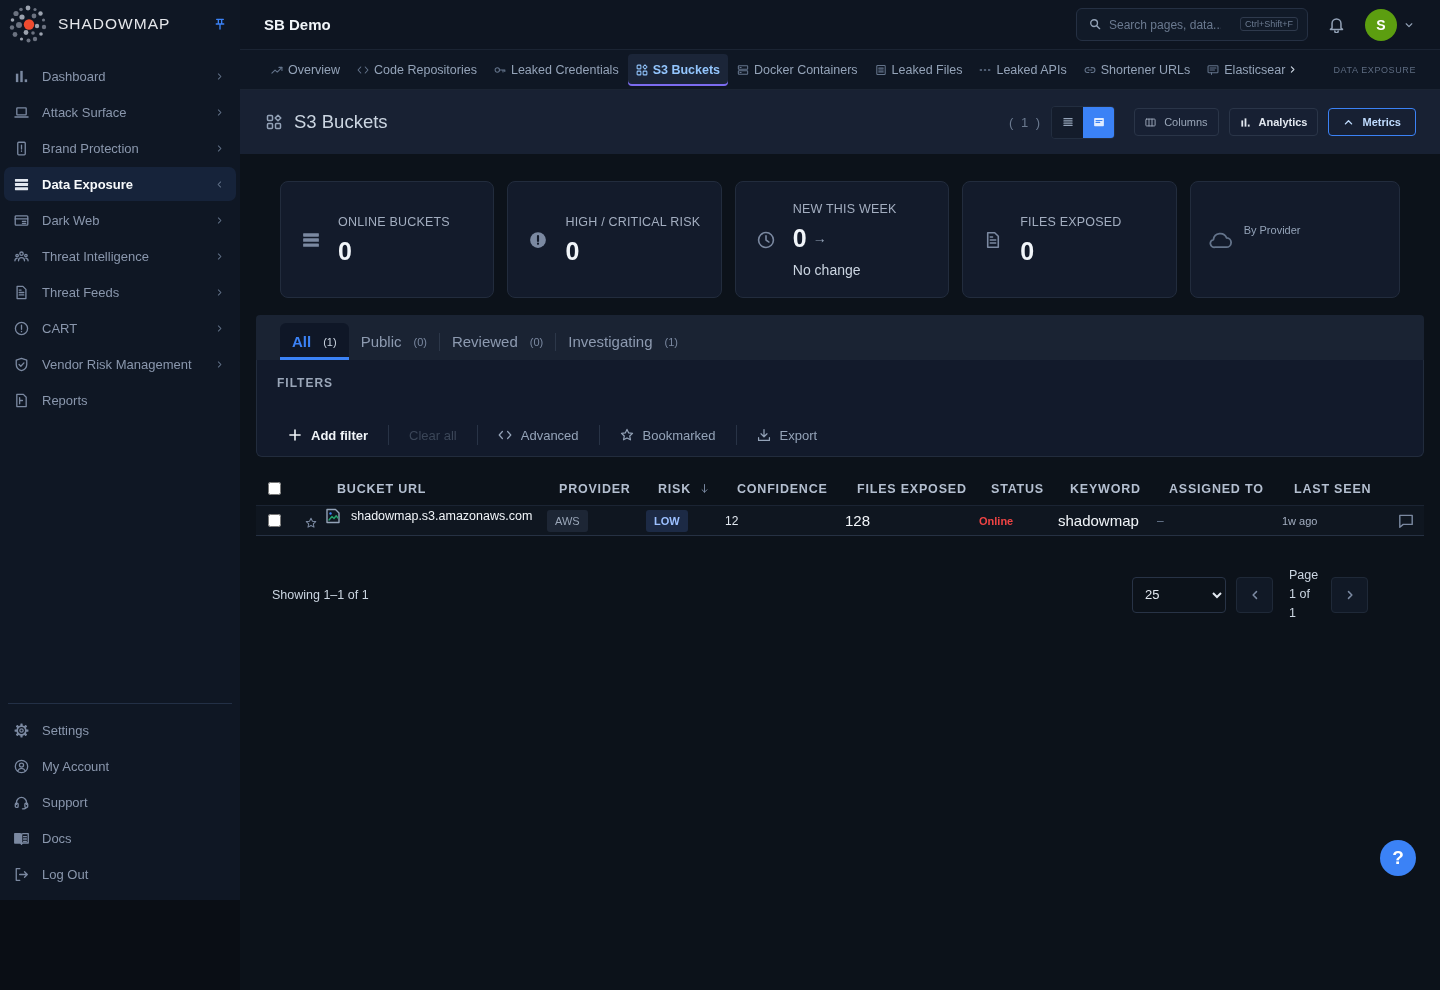  What do you see at coordinates (1273, 122) in the screenshot?
I see `analytics-button: Analytics` at bounding box center [1273, 122].